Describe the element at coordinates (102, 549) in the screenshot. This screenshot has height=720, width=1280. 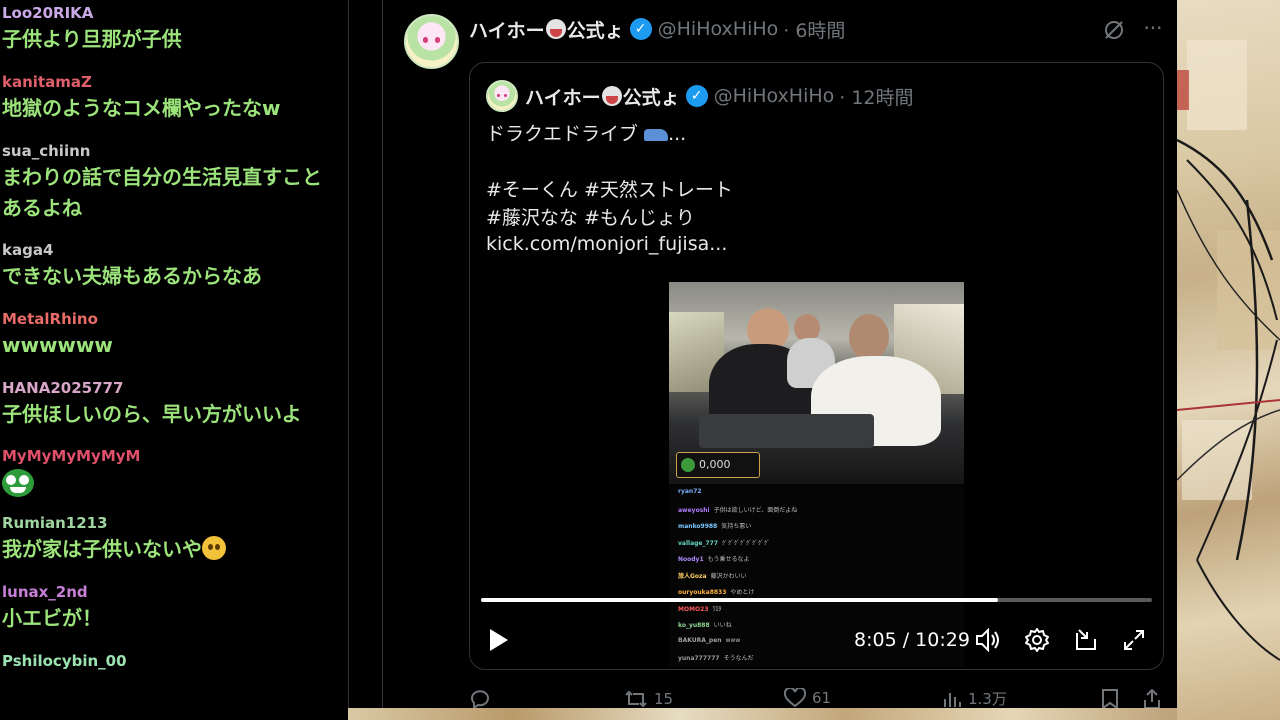
I see `chat-text-content: 我が家は子供いないや` at that location.